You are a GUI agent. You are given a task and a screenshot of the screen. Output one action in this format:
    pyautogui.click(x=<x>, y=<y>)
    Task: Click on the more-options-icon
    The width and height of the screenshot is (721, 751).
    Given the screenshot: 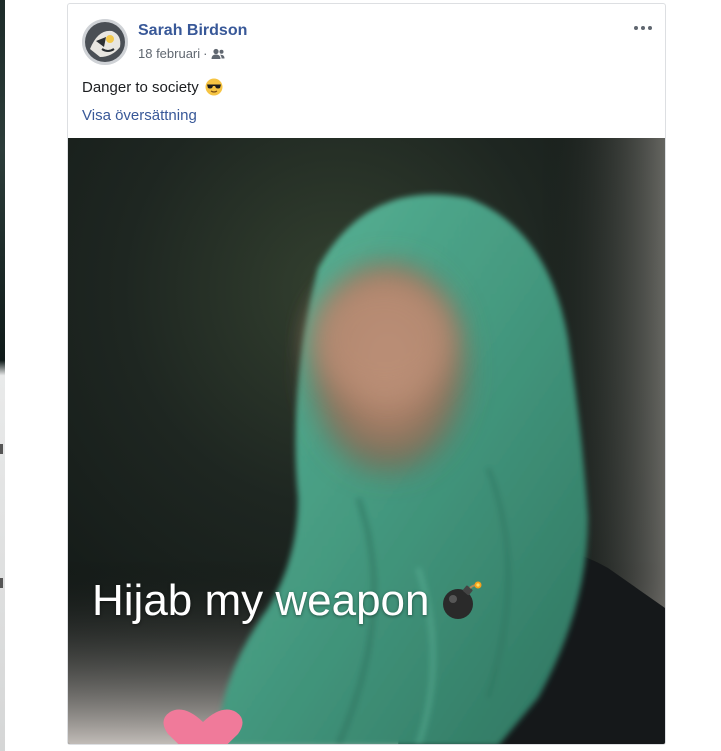 What is the action you would take?
    pyautogui.click(x=643, y=28)
    